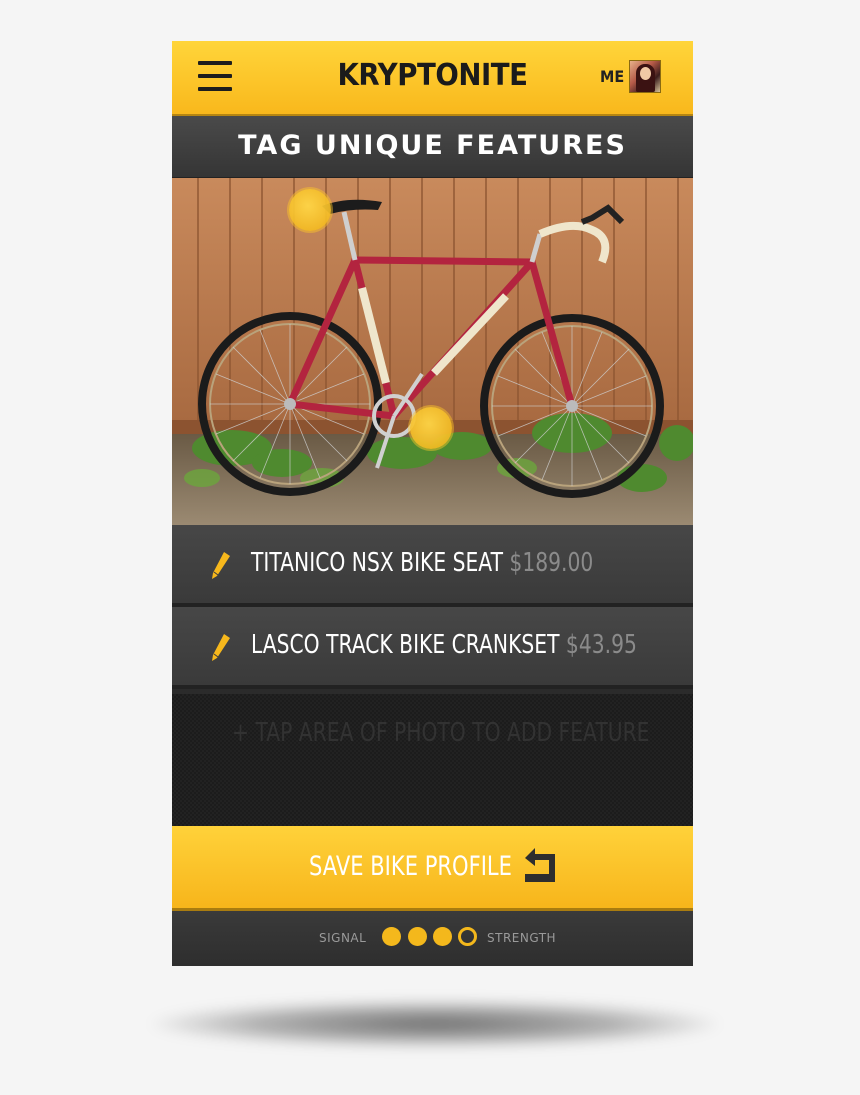  I want to click on signal-dot-empty, so click(467, 936).